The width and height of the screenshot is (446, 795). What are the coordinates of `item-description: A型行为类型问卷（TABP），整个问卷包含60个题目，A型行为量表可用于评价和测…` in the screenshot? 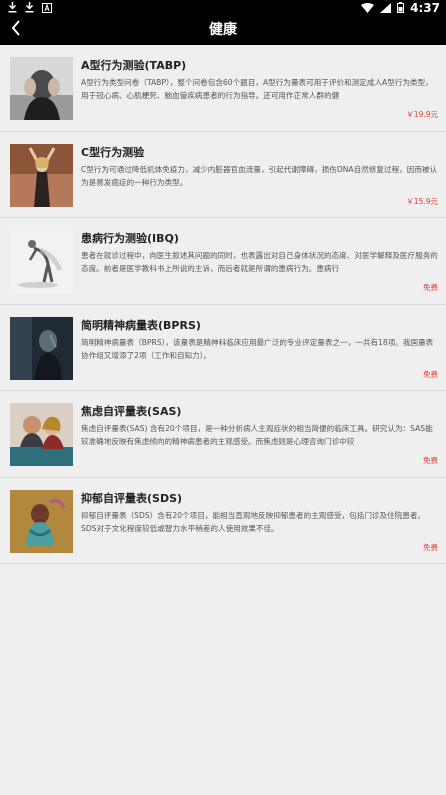 It's located at (257, 89).